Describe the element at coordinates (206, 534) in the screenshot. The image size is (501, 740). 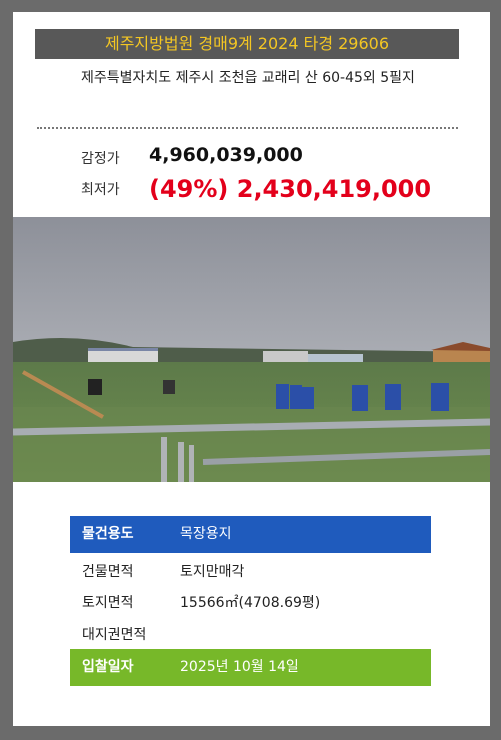
I see `use-value: 목장용지` at that location.